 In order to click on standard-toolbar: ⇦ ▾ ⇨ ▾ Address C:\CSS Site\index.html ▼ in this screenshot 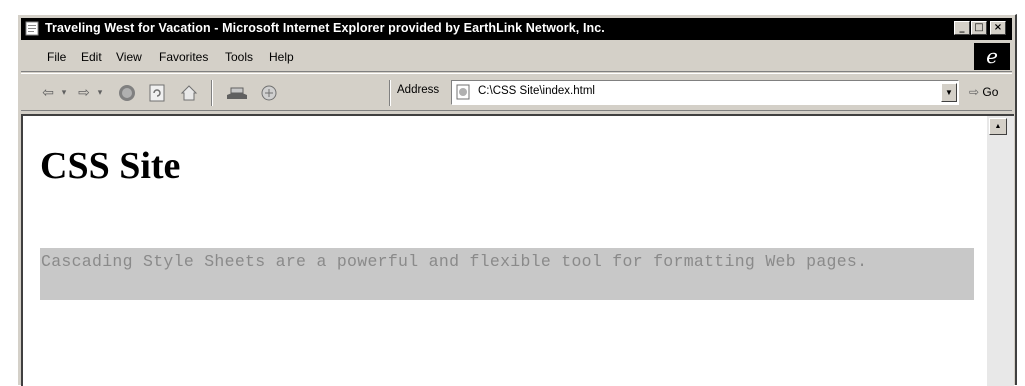, I will do `click(516, 92)`.